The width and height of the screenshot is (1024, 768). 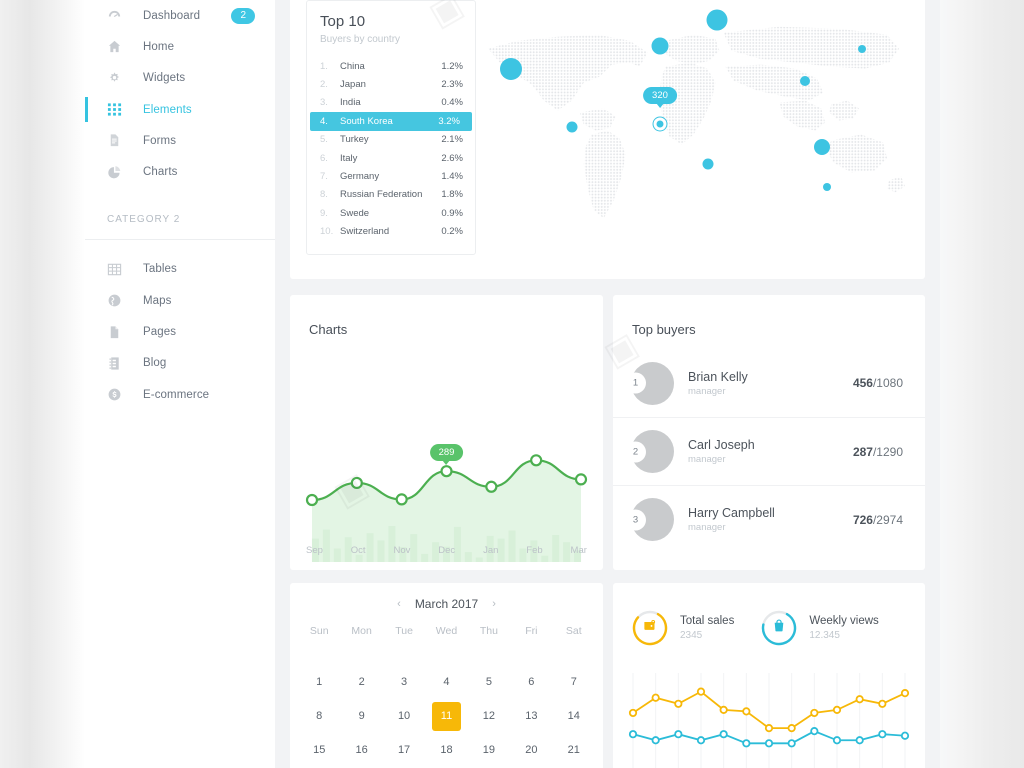 I want to click on page-background-left, so click(x=42, y=384).